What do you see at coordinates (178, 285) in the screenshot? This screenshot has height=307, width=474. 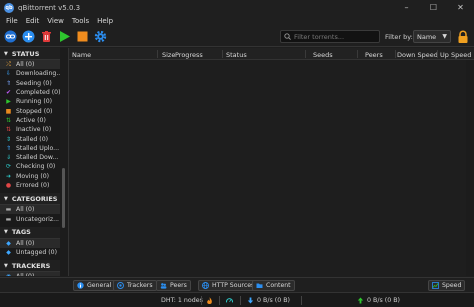 I see `tab-peers-label: Peers` at bounding box center [178, 285].